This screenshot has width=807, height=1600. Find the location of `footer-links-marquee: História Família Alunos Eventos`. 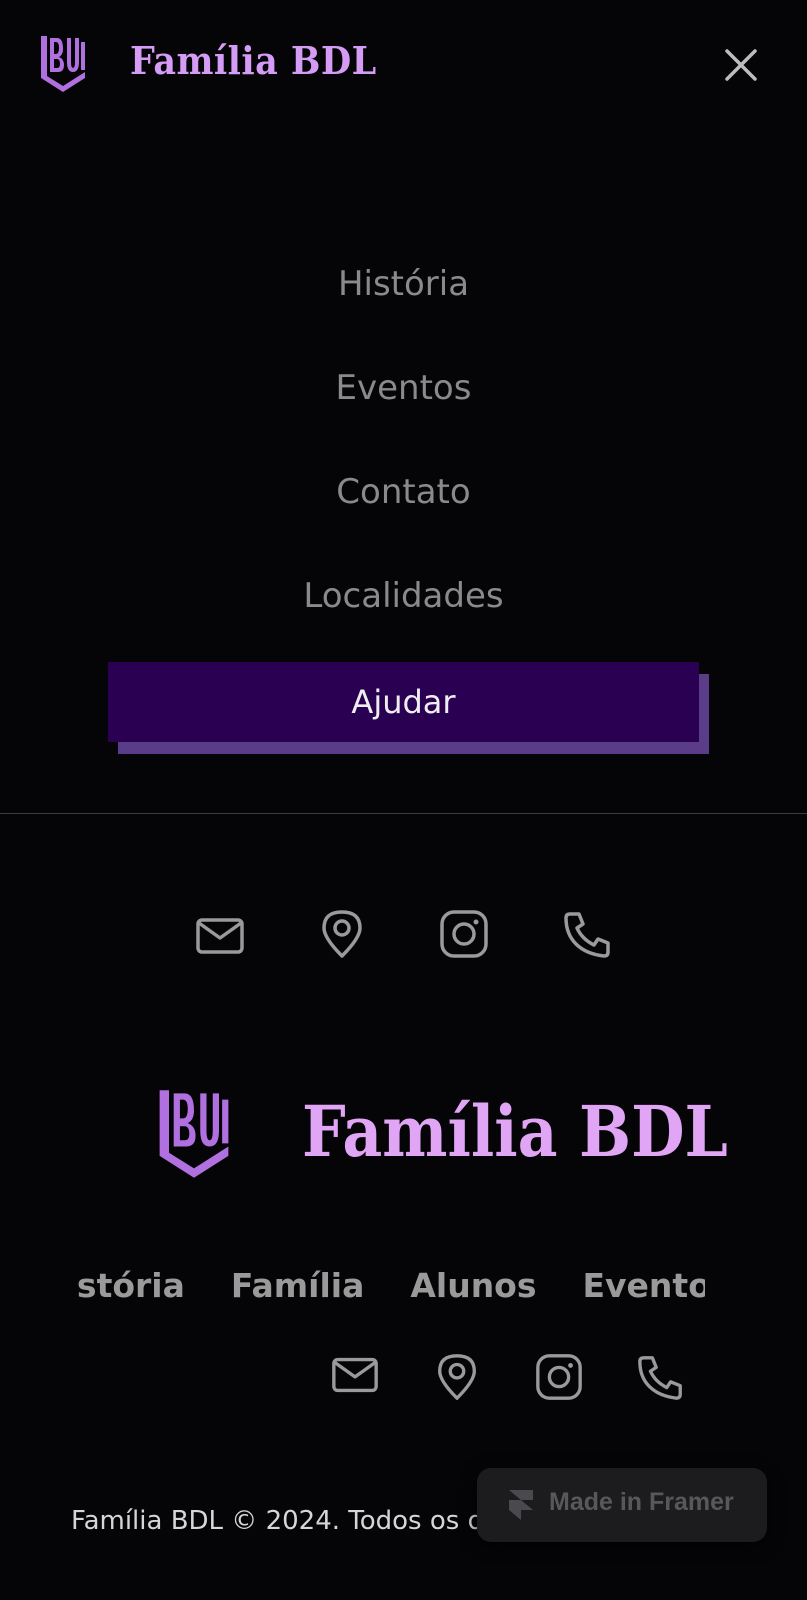

footer-links-marquee: História Família Alunos Eventos is located at coordinates (391, 1296).